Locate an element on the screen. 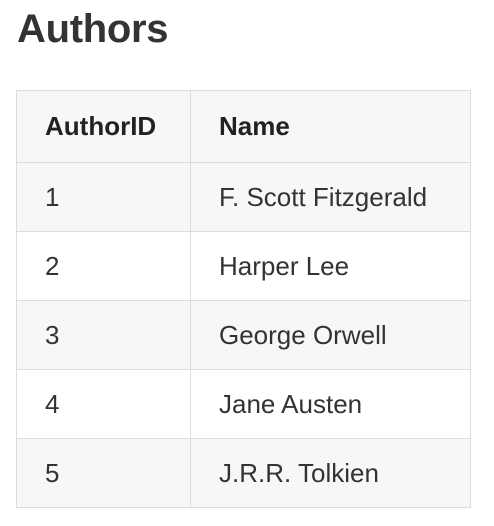 This screenshot has width=494, height=526. table-row: 2 Harper Lee is located at coordinates (243, 266).